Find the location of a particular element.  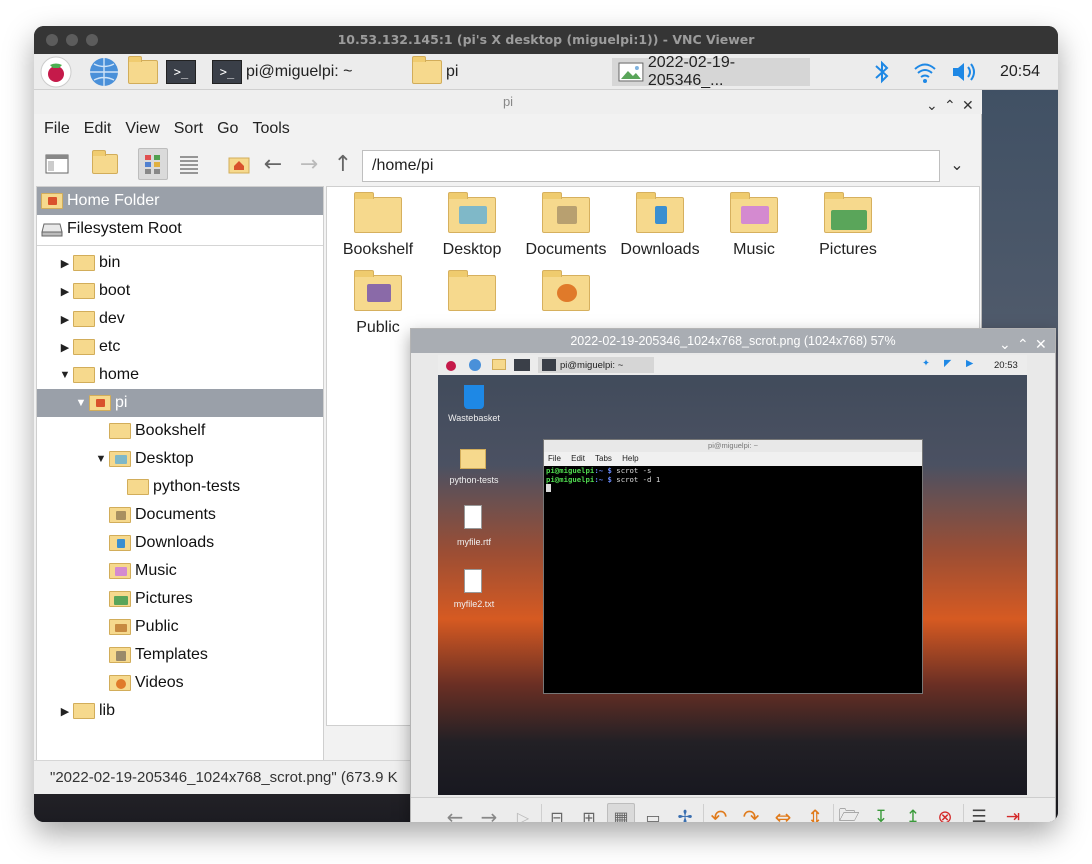

fullscreen-button: ✢ is located at coordinates (685, 813).